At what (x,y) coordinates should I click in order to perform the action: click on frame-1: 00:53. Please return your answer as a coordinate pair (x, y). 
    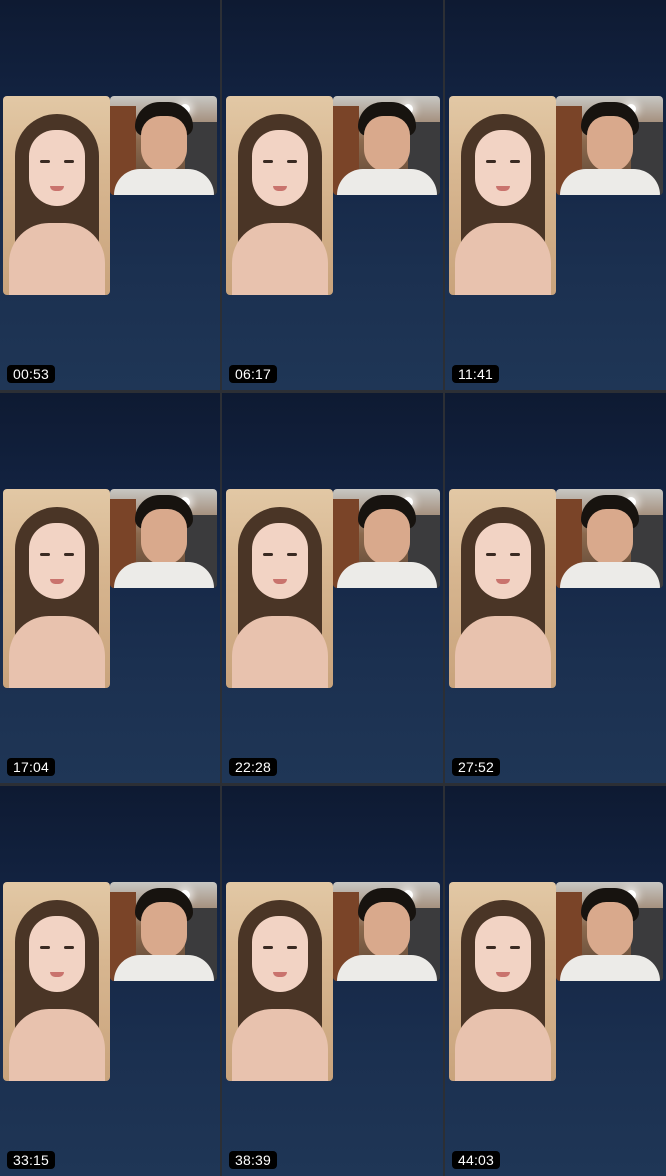
    Looking at the image, I should click on (110, 195).